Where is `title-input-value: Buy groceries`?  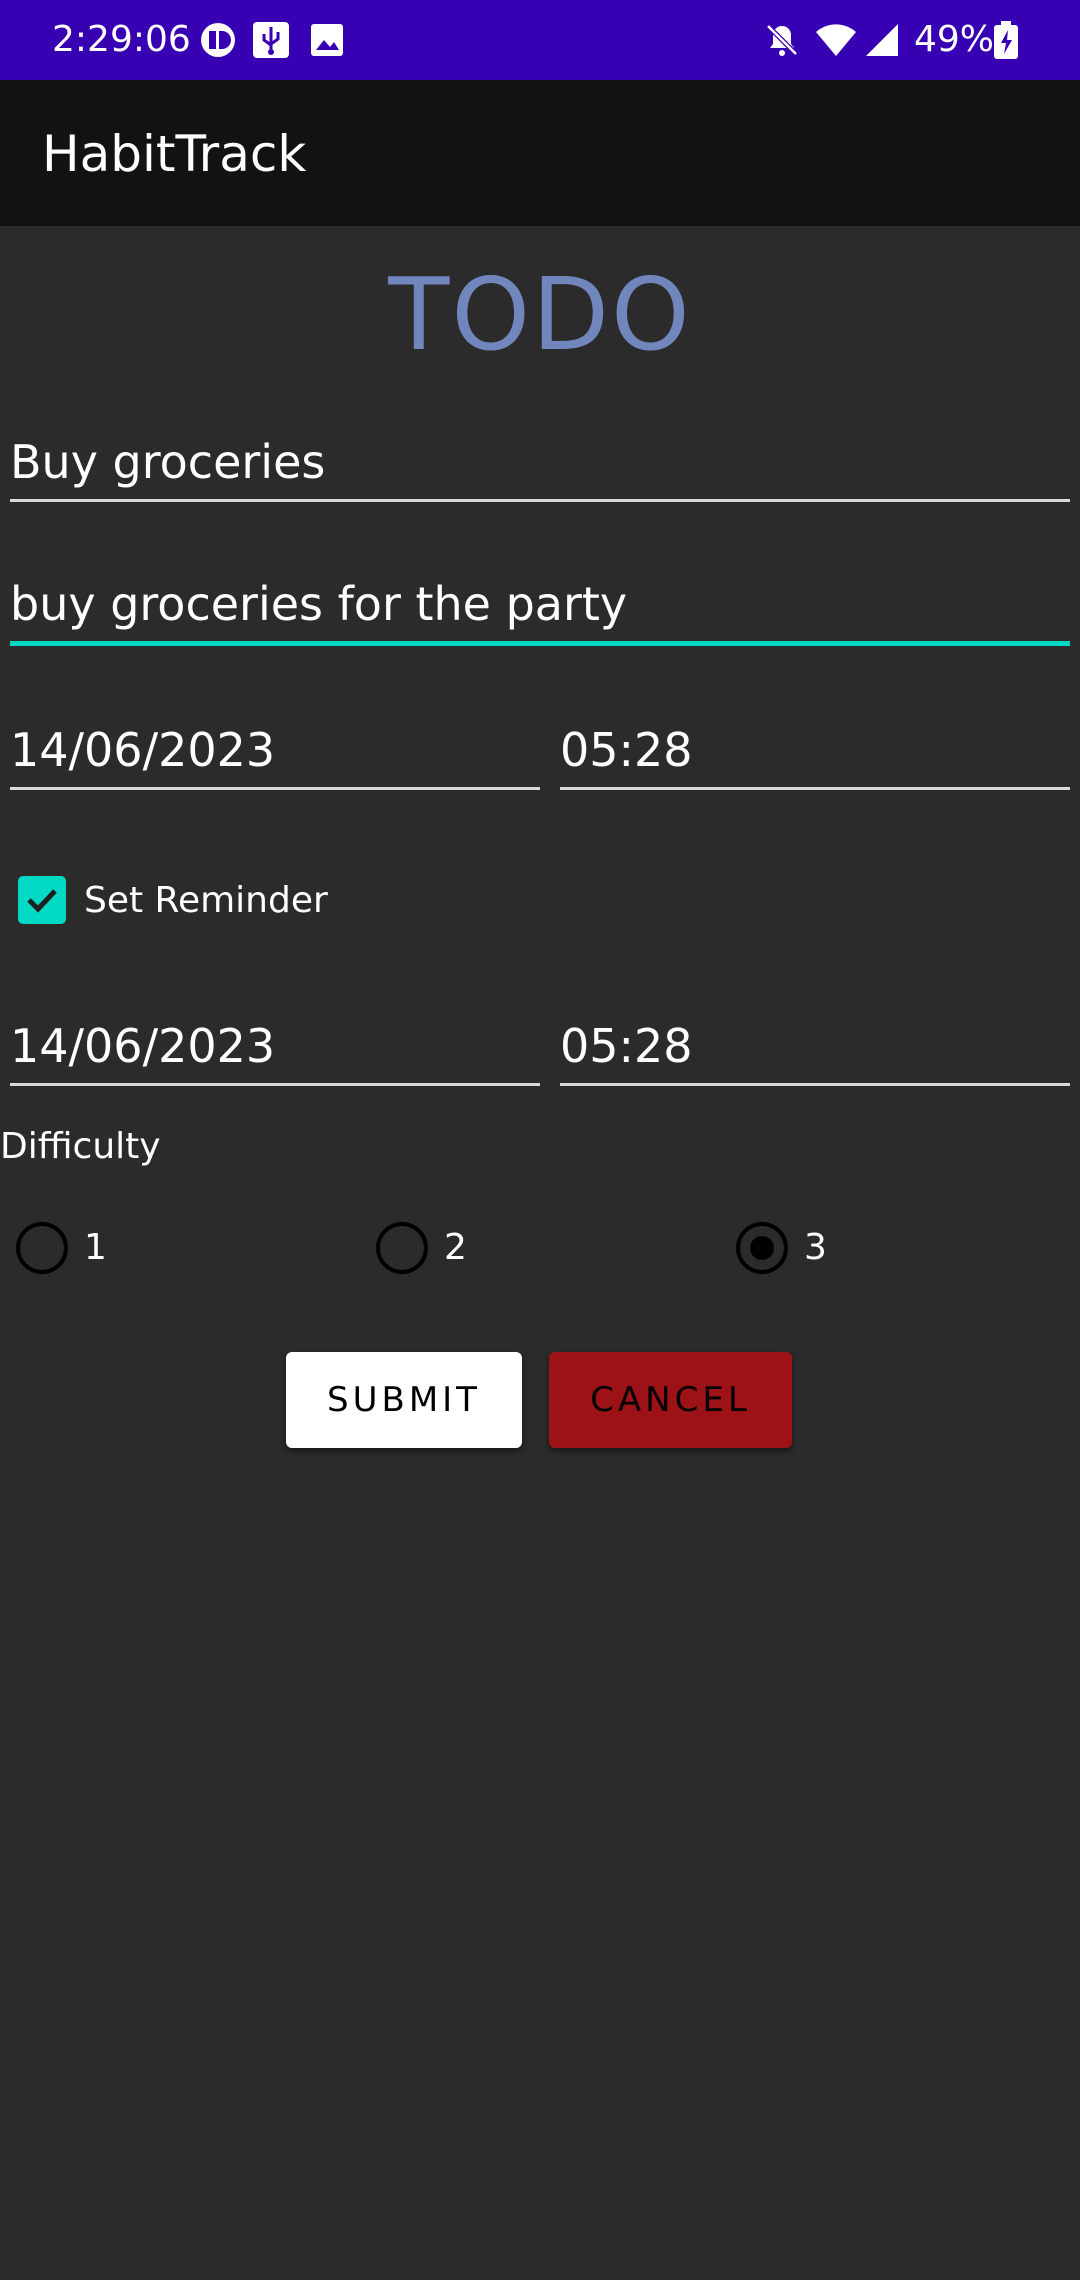
title-input-value: Buy groceries is located at coordinates (168, 462).